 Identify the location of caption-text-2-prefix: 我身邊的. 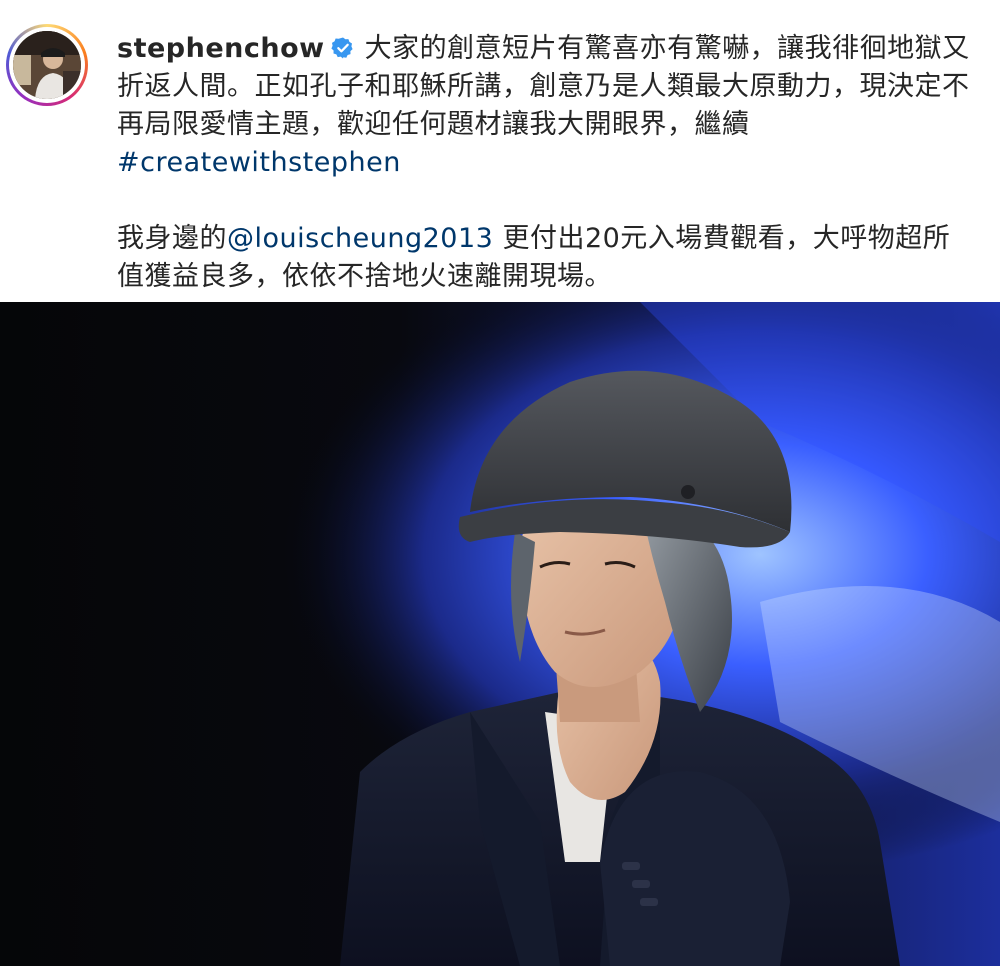
(172, 238).